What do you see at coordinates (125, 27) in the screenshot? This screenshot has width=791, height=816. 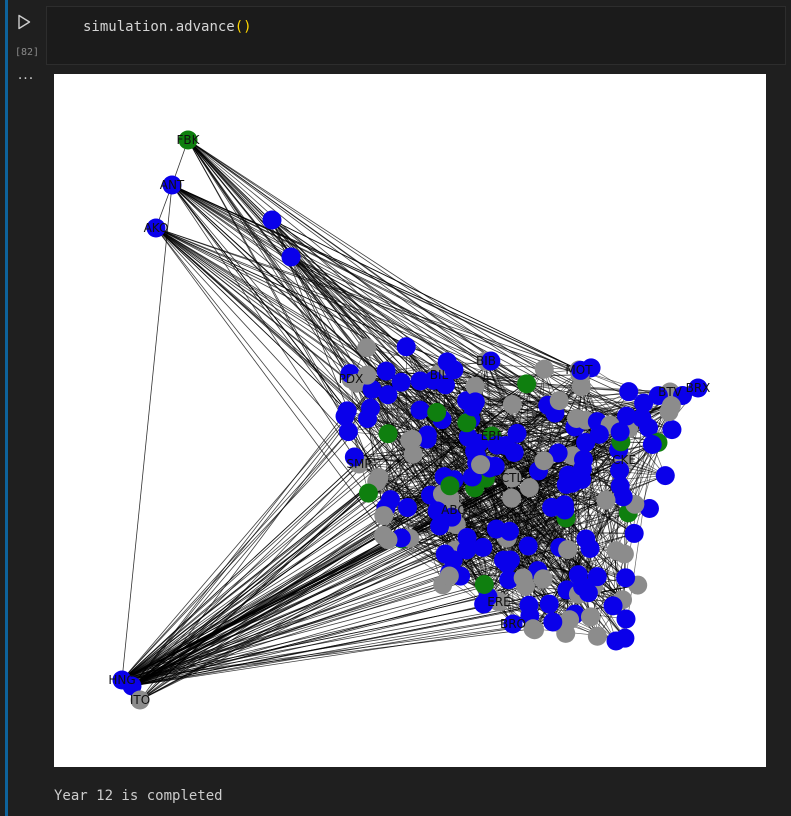 I see `code-object: simulation` at bounding box center [125, 27].